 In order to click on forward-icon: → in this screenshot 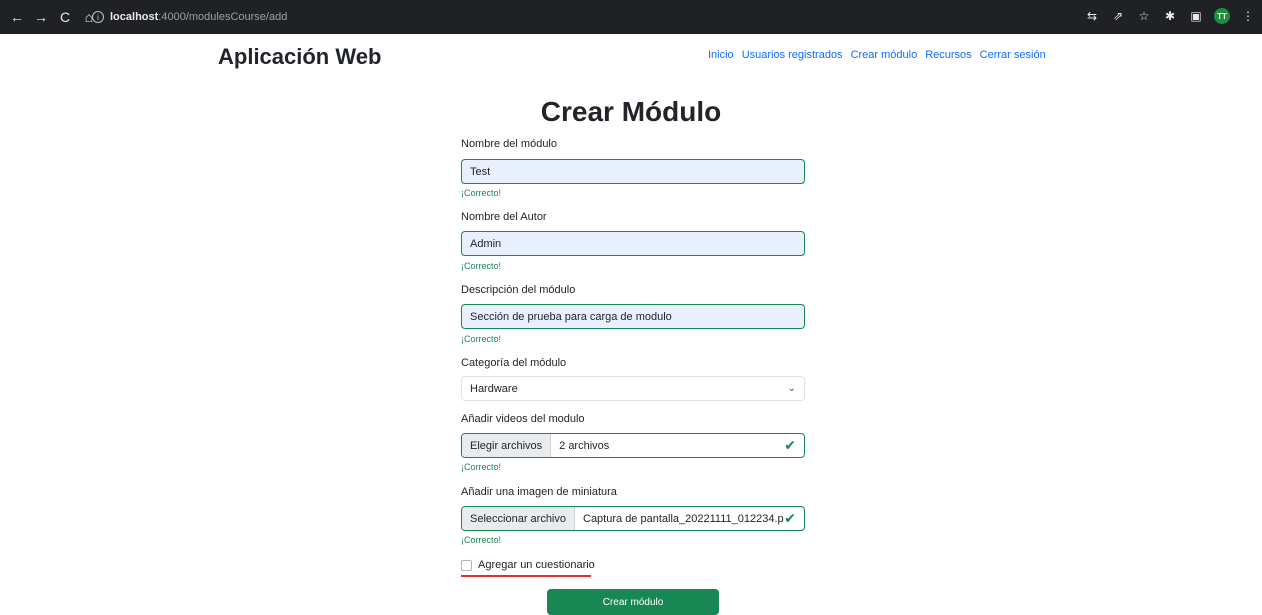, I will do `click(41, 17)`.